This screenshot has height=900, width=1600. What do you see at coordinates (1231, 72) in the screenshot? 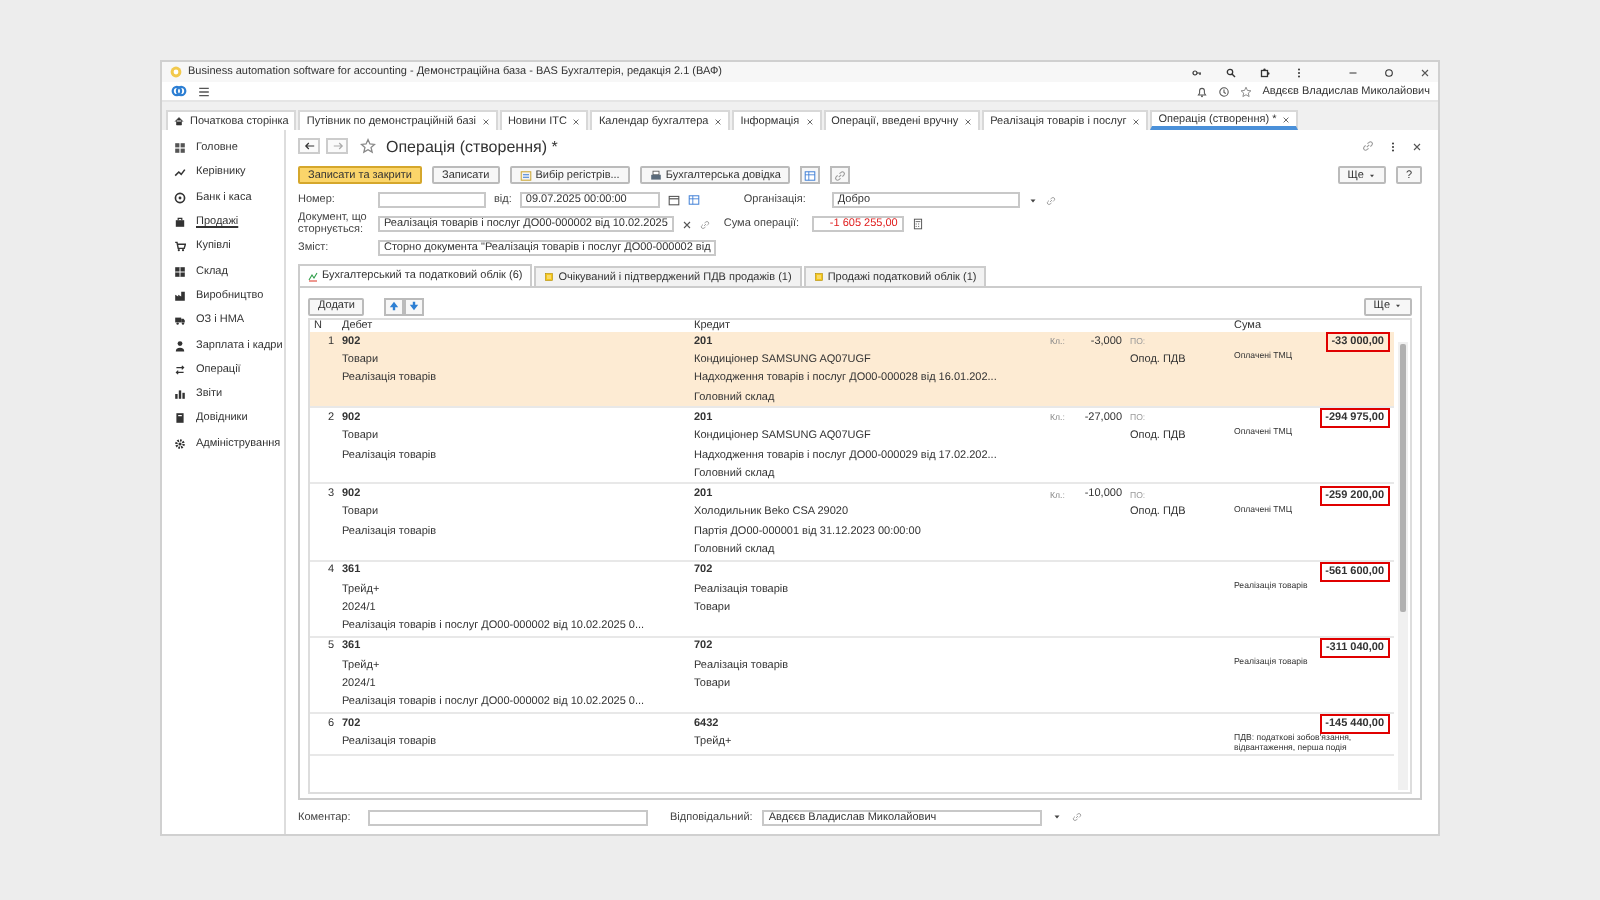
I see `search-icon` at bounding box center [1231, 72].